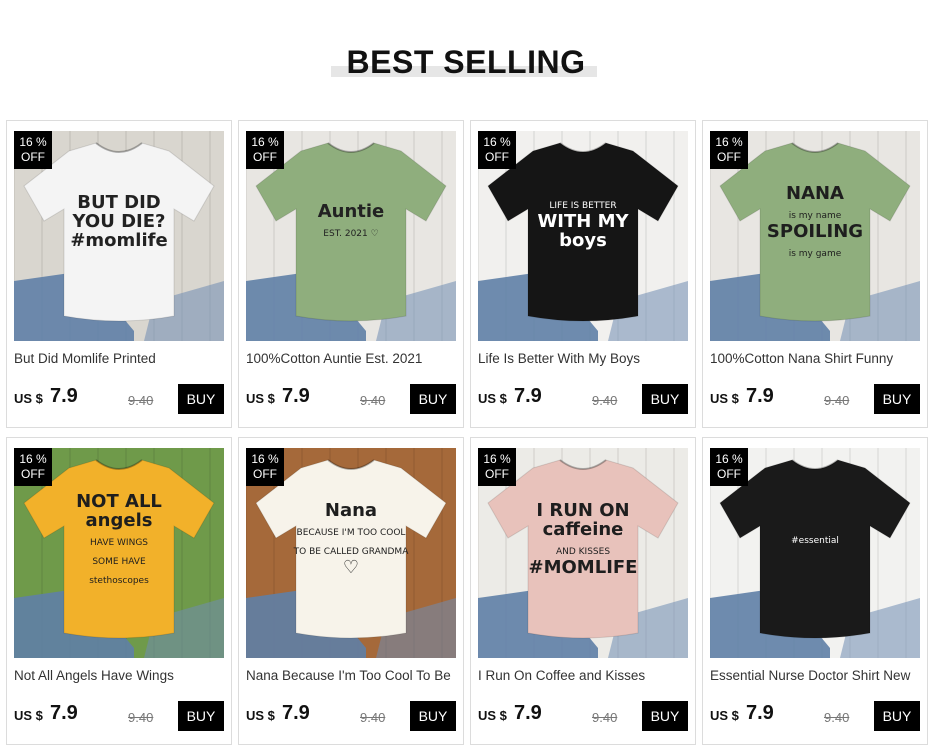  I want to click on shirt-print-line: #MOMLIFE, so click(583, 567).